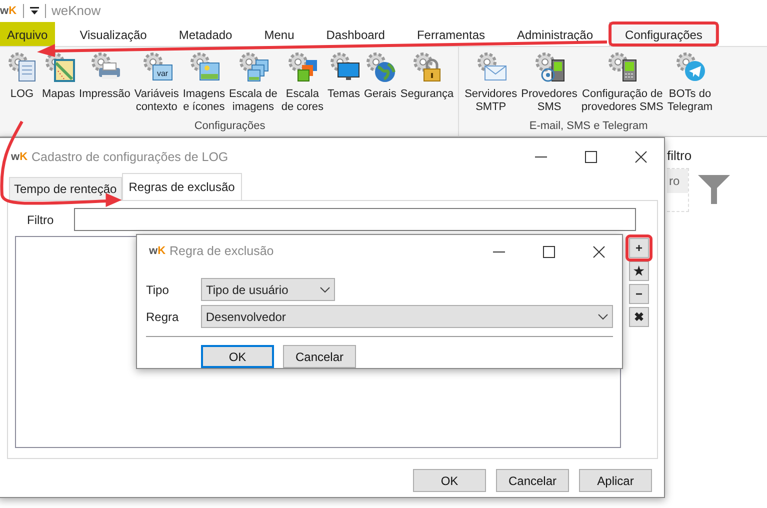 The width and height of the screenshot is (767, 508). What do you see at coordinates (222, 251) in the screenshot?
I see `window-title: Regra de exclusão` at bounding box center [222, 251].